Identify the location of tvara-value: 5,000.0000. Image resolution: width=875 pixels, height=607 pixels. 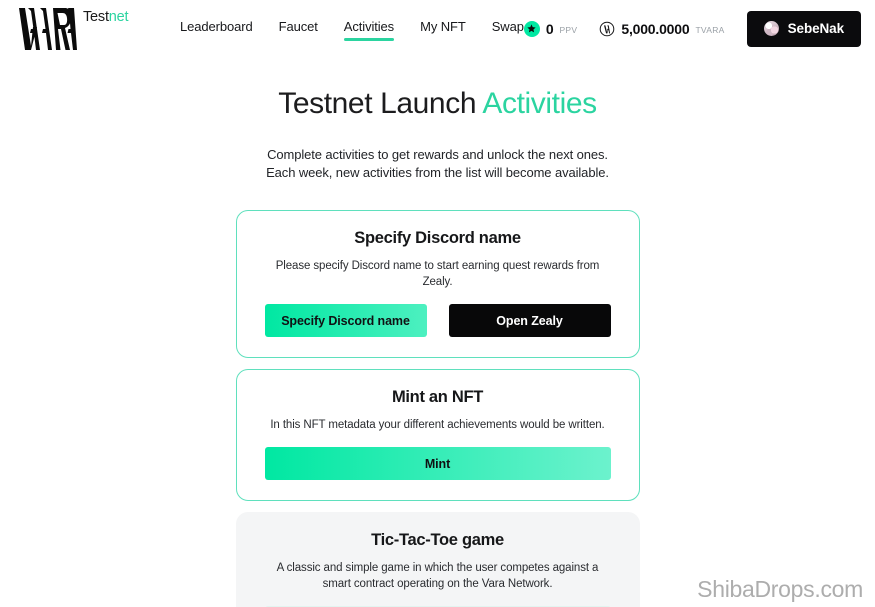
(655, 28).